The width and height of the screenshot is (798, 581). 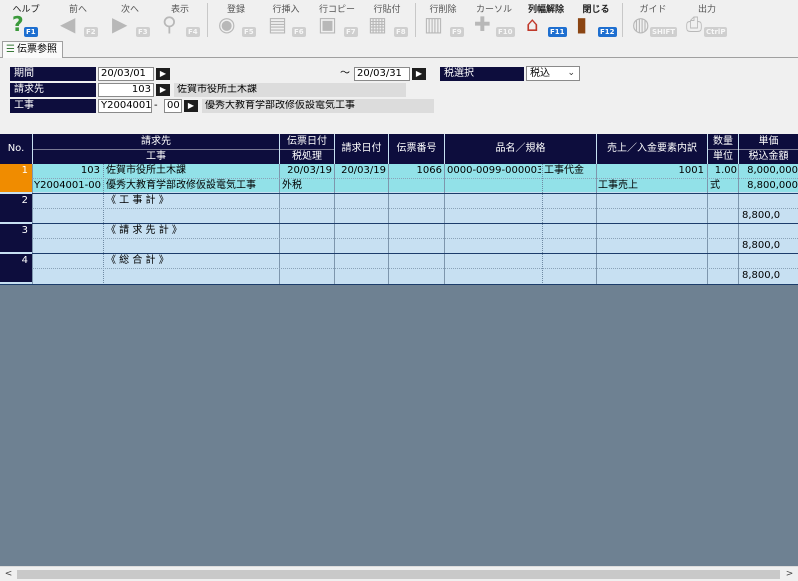 I want to click on register-button: 登録 ◉ F5, so click(x=236, y=20).